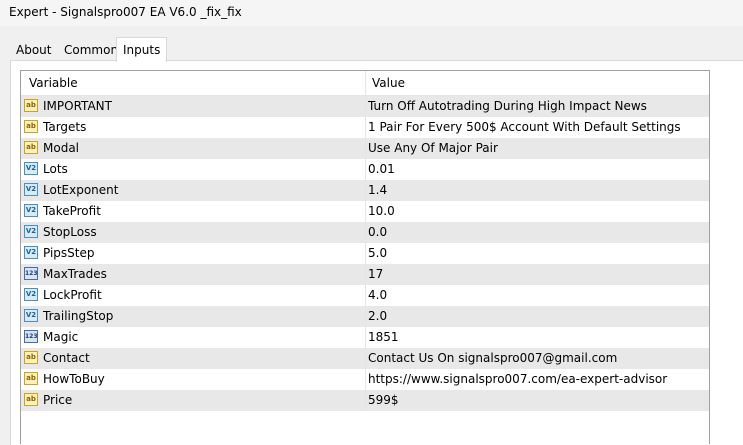  Describe the element at coordinates (33, 50) in the screenshot. I see `tab-about: About` at that location.